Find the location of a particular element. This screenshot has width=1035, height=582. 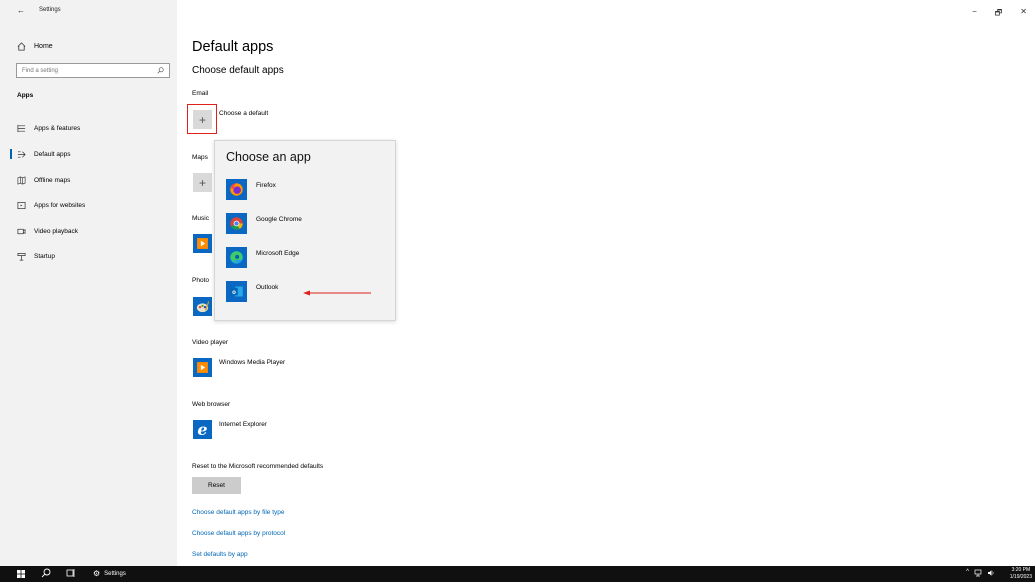

network-icon is located at coordinates (978, 573).